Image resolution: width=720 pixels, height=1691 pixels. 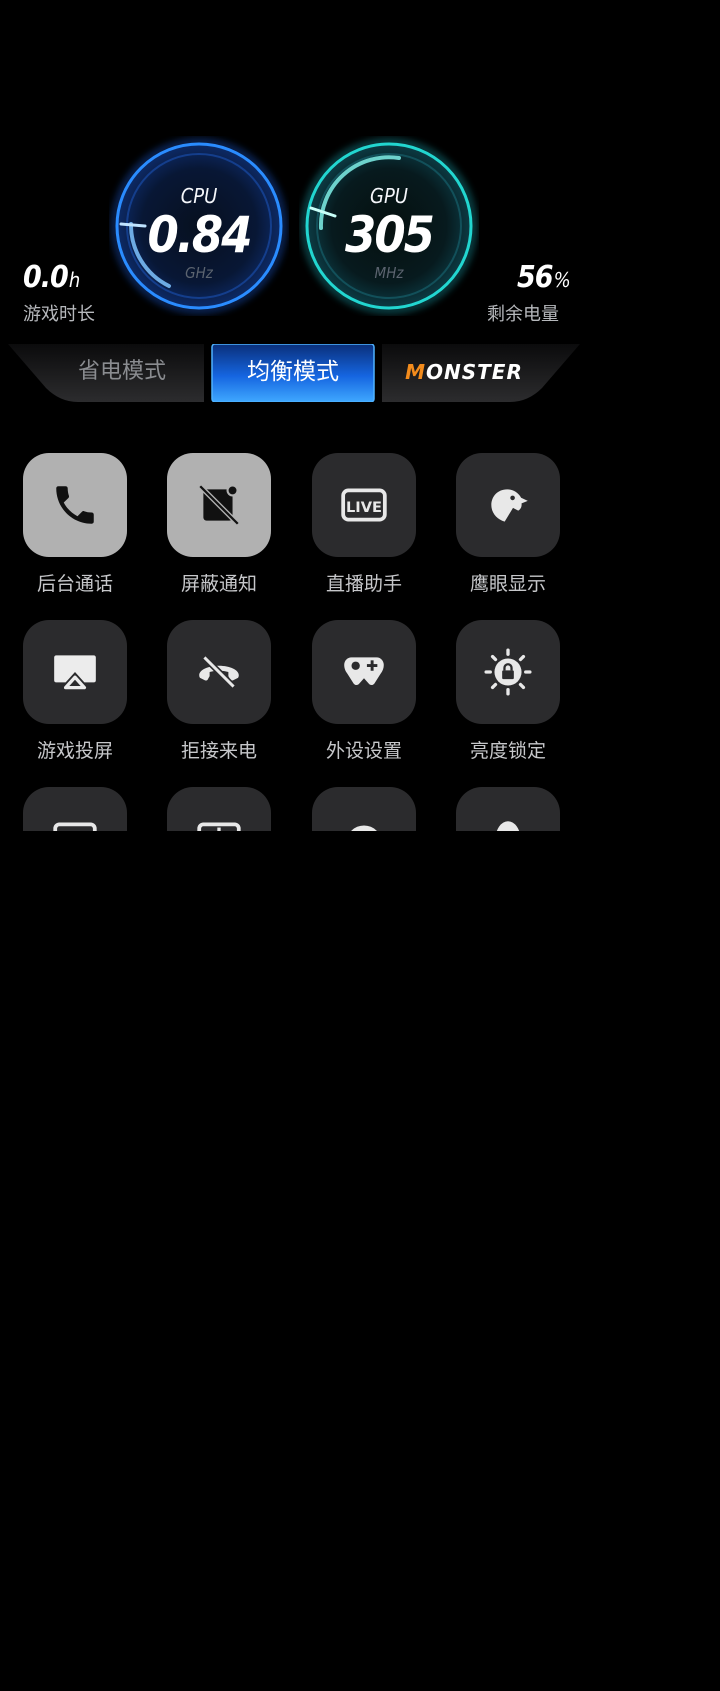 I want to click on game-screen-cast-button, so click(x=75, y=672).